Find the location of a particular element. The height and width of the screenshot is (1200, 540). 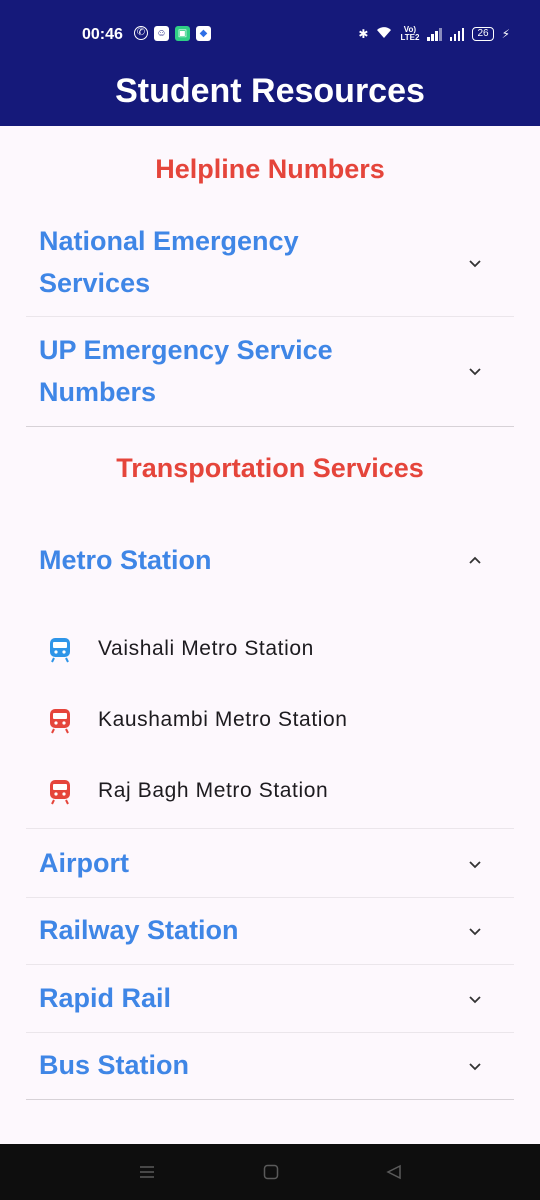

whatsapp-icon: ✆ is located at coordinates (141, 33).